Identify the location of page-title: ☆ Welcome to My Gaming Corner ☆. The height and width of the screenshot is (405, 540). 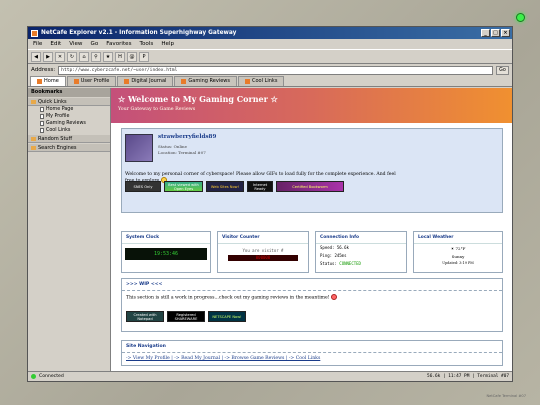
(198, 99).